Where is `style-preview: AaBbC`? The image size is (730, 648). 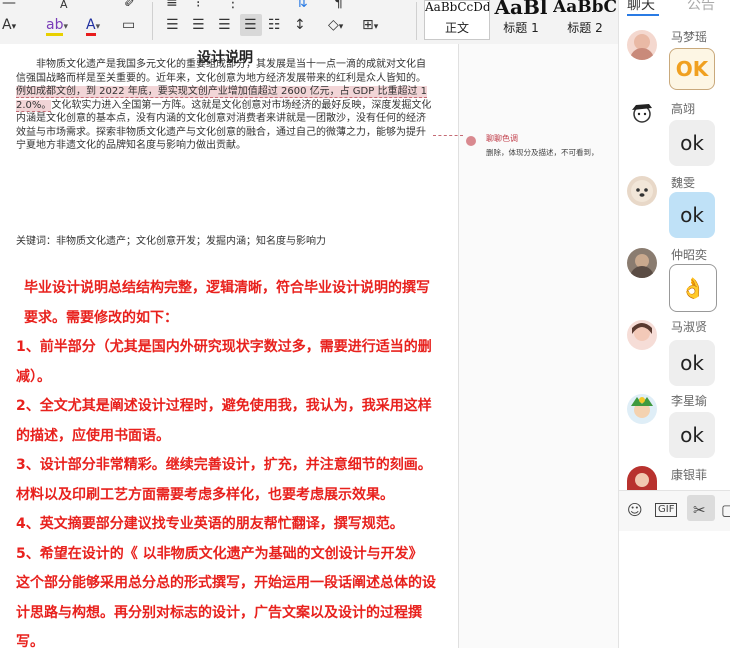
style-preview: AaBbC is located at coordinates (585, 8).